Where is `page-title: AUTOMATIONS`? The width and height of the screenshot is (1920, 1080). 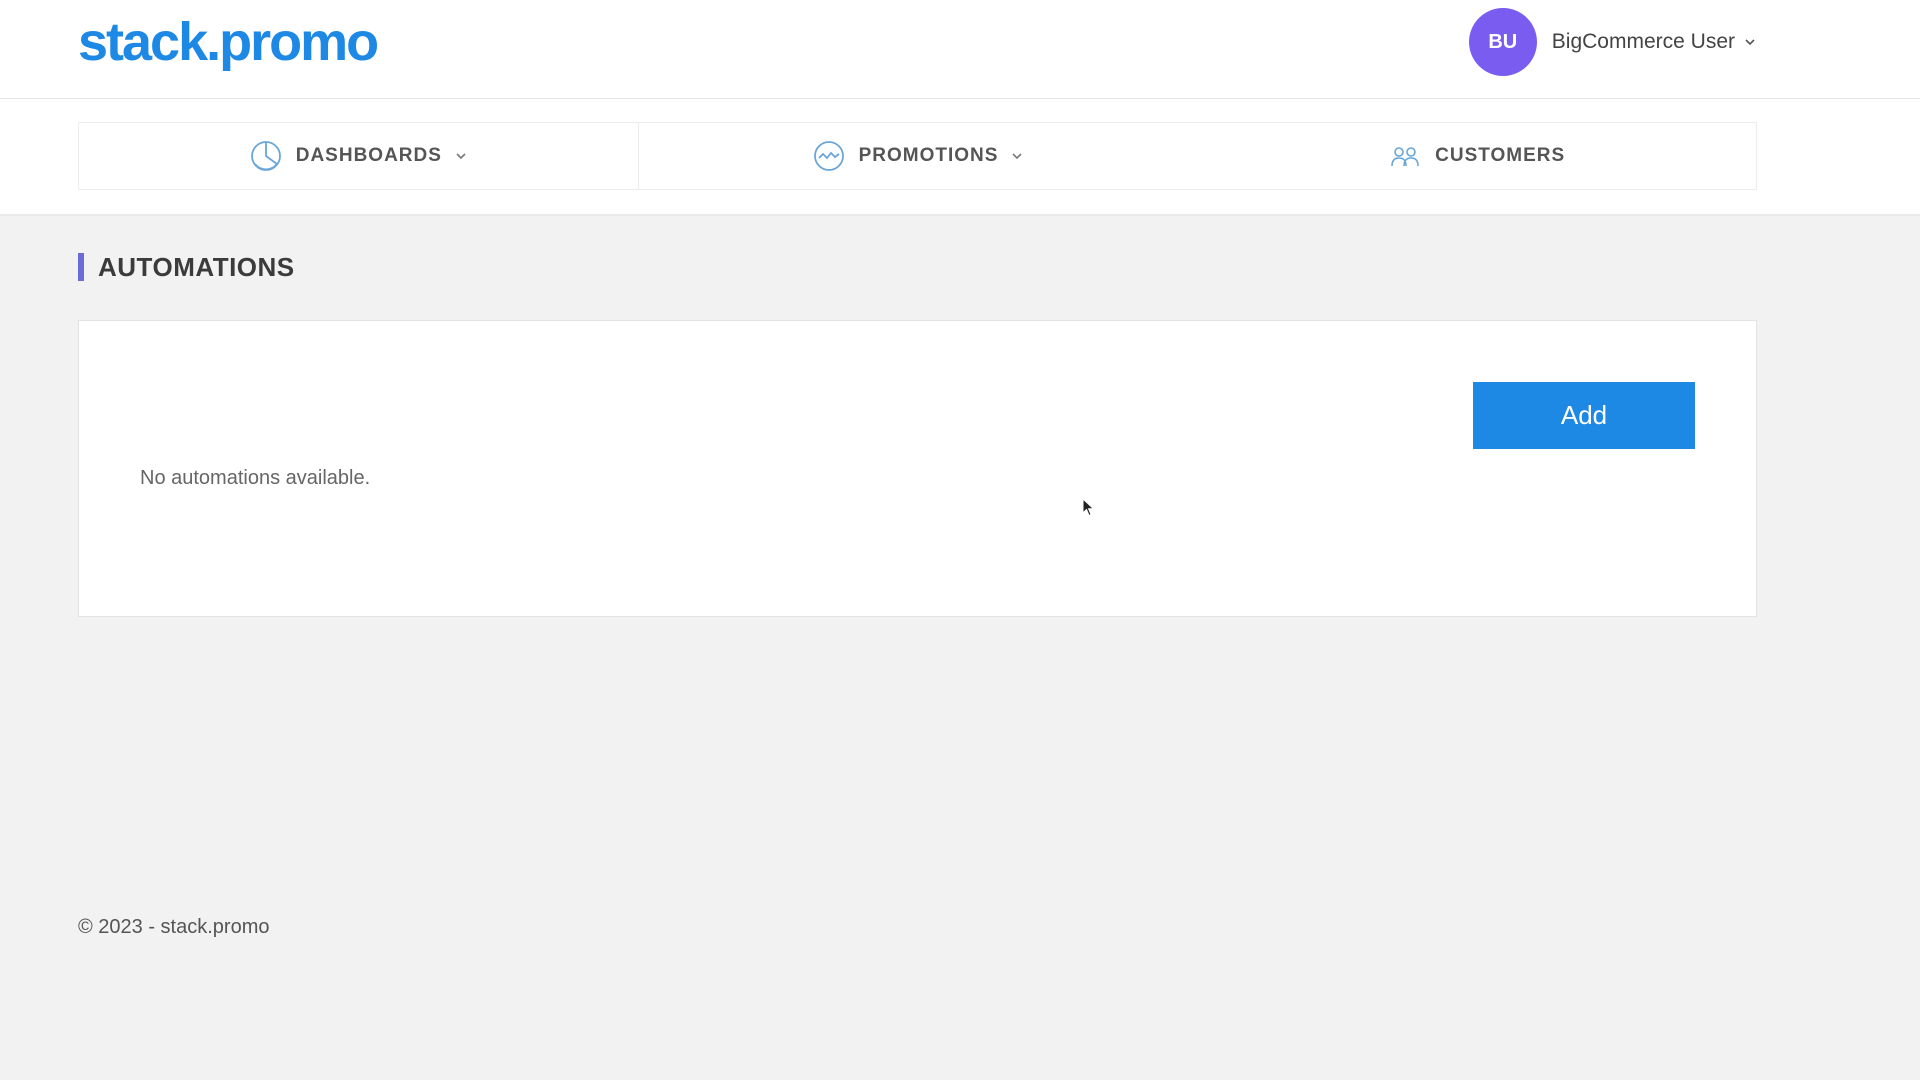
page-title: AUTOMATIONS is located at coordinates (196, 266).